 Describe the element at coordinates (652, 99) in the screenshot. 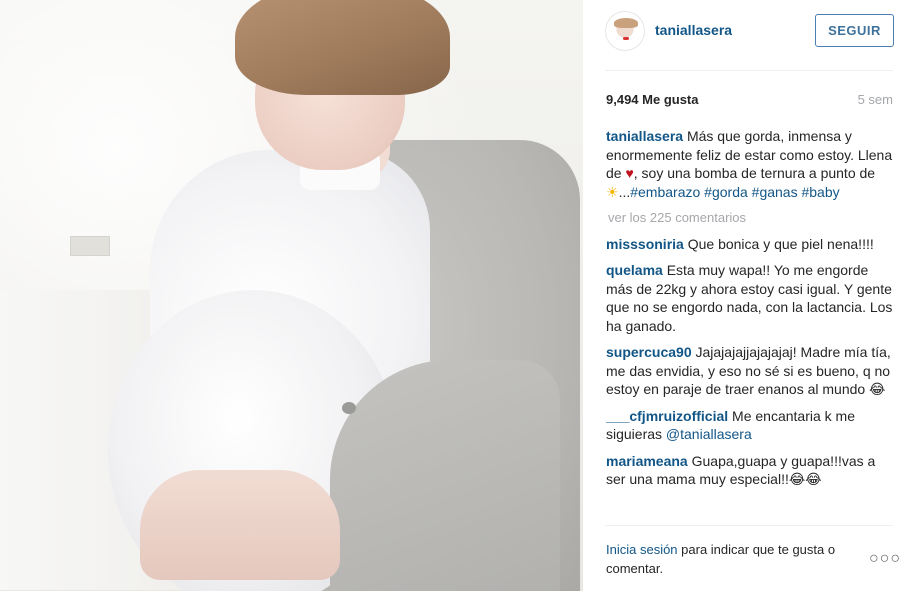

I see `likes-count: 9,494 Me gusta` at that location.